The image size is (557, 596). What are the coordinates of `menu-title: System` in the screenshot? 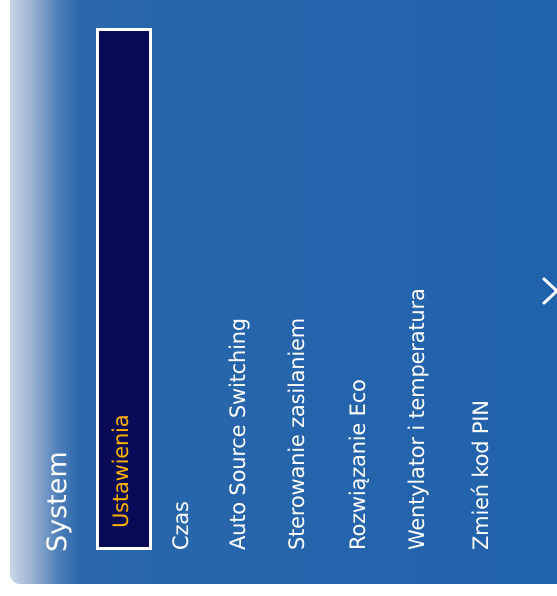 It's located at (57, 501).